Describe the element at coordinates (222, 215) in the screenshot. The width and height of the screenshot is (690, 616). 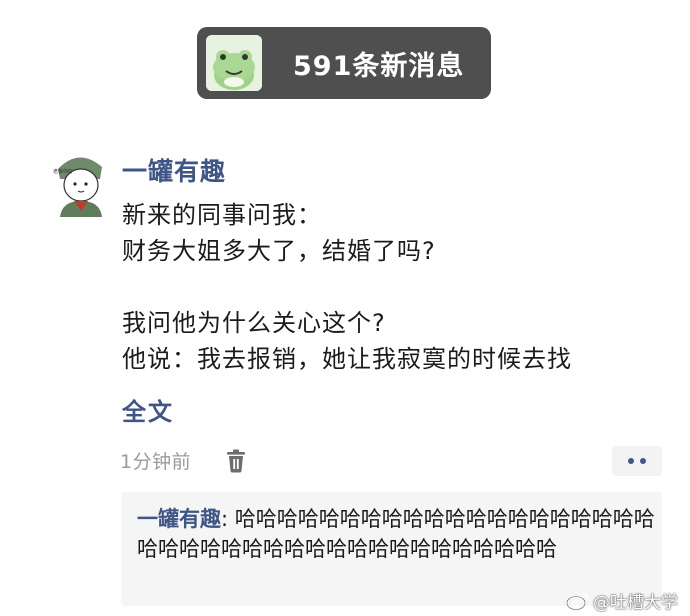
I see `post-line: 新来的同事问我：` at that location.